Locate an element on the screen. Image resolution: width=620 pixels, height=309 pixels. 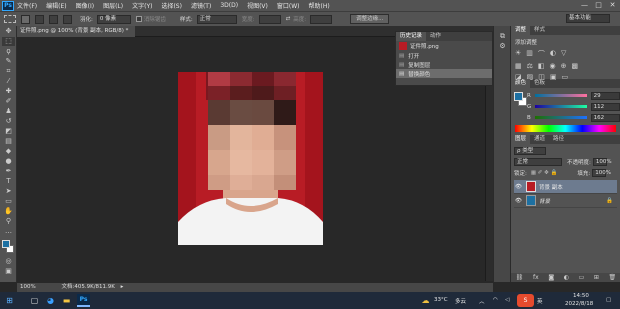
history-item: ▤ 复制图层 is located at coordinates (444, 64).